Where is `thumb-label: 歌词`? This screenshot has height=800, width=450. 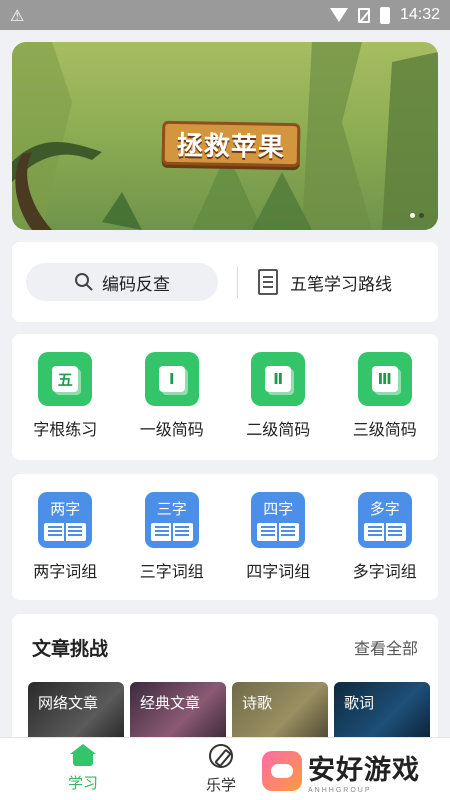
thumb-label: 歌词 is located at coordinates (359, 703).